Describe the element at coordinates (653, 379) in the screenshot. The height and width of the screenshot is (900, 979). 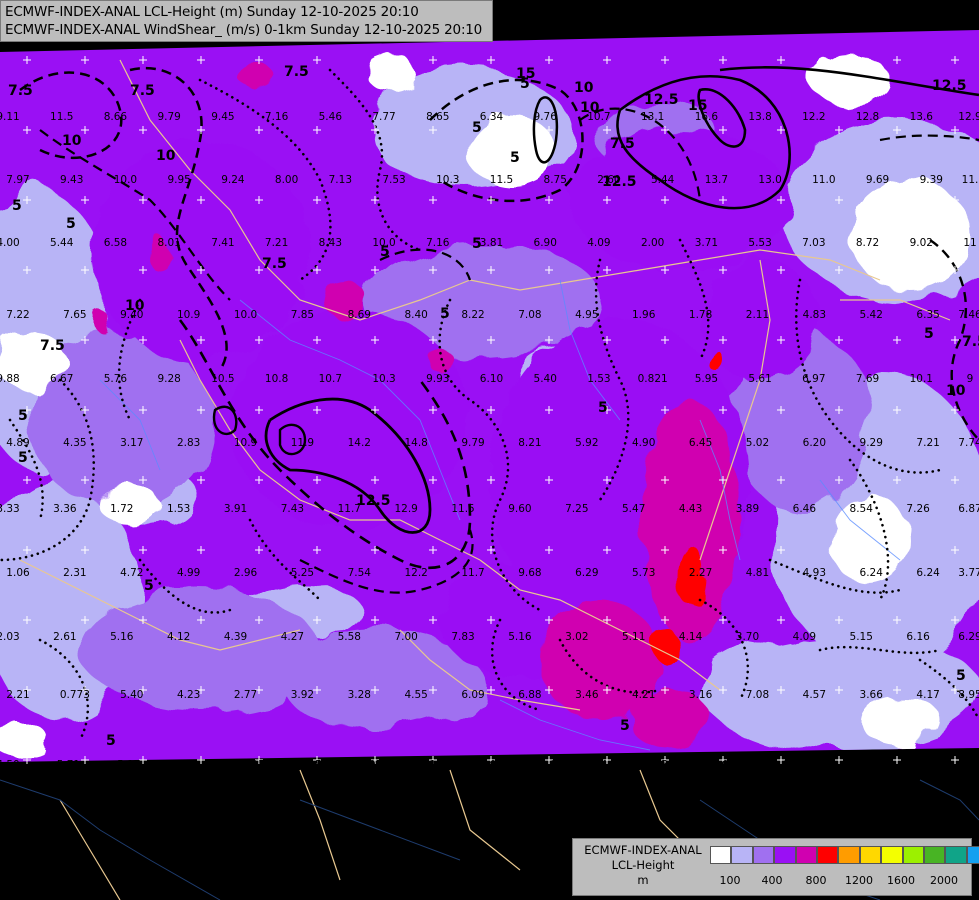
I see `station-value: 0.821` at that location.